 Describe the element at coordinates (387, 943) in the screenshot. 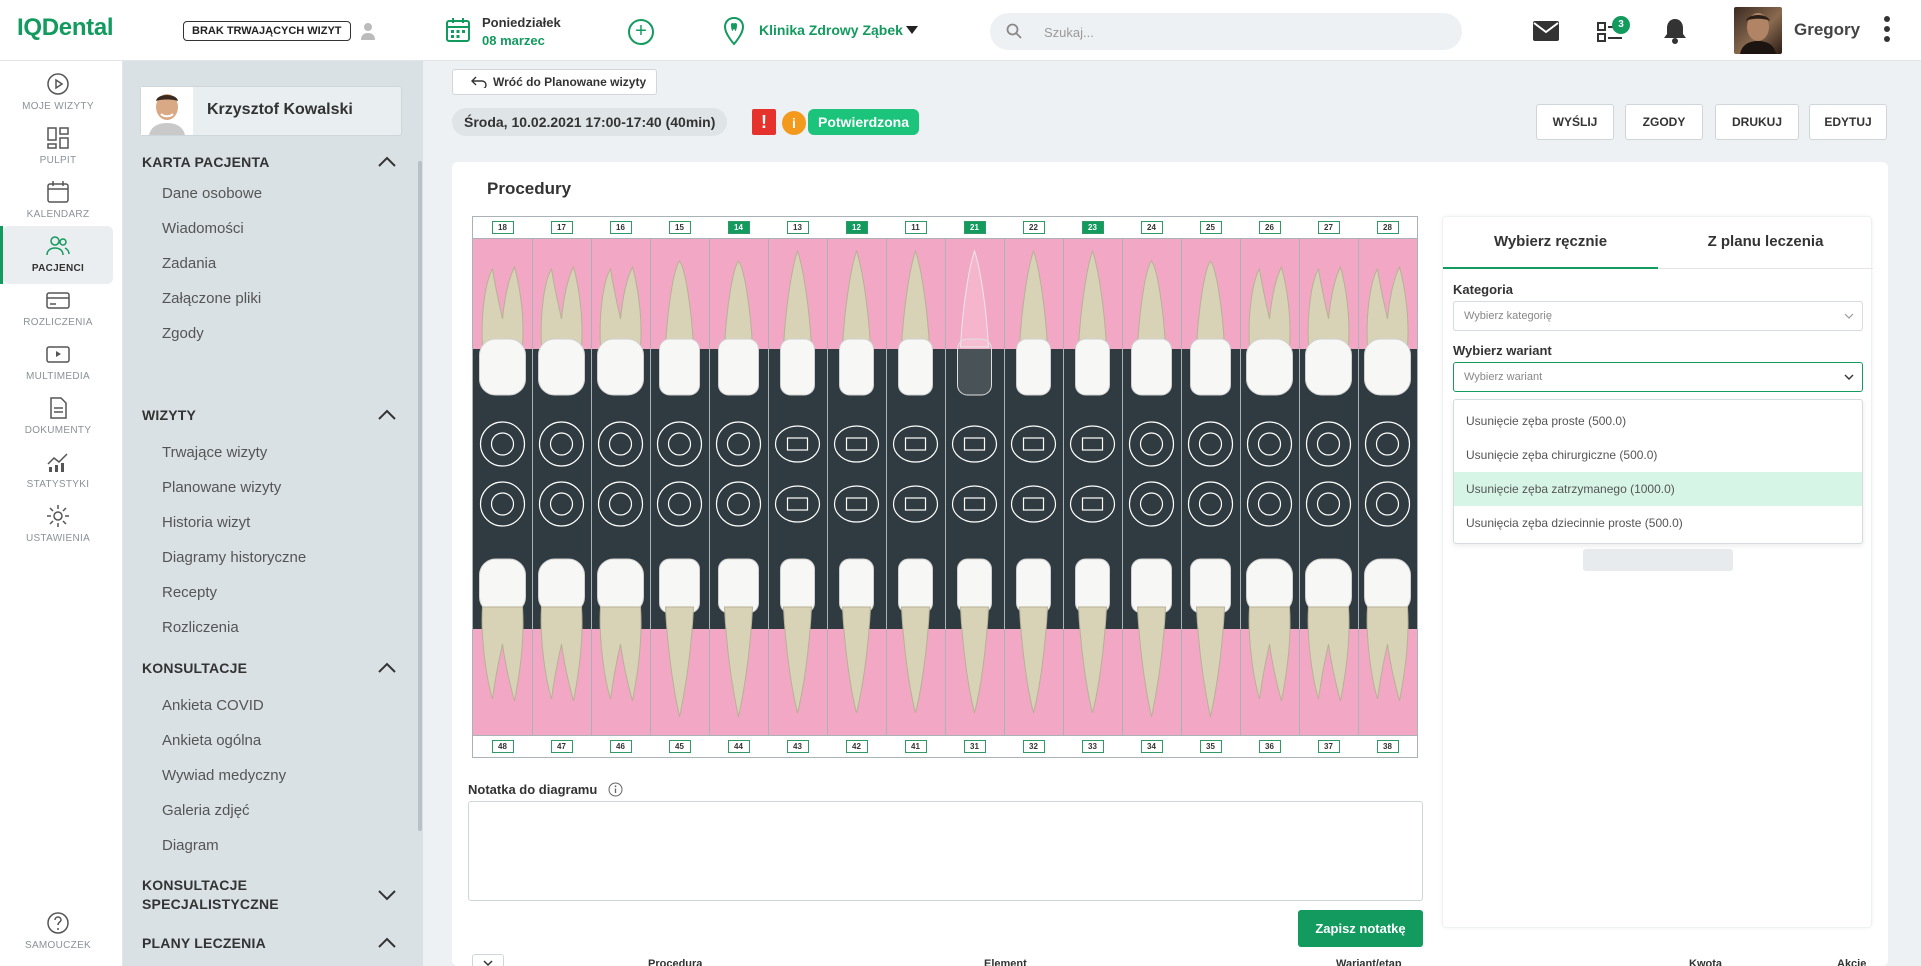

I see `chevron-up-icon` at that location.